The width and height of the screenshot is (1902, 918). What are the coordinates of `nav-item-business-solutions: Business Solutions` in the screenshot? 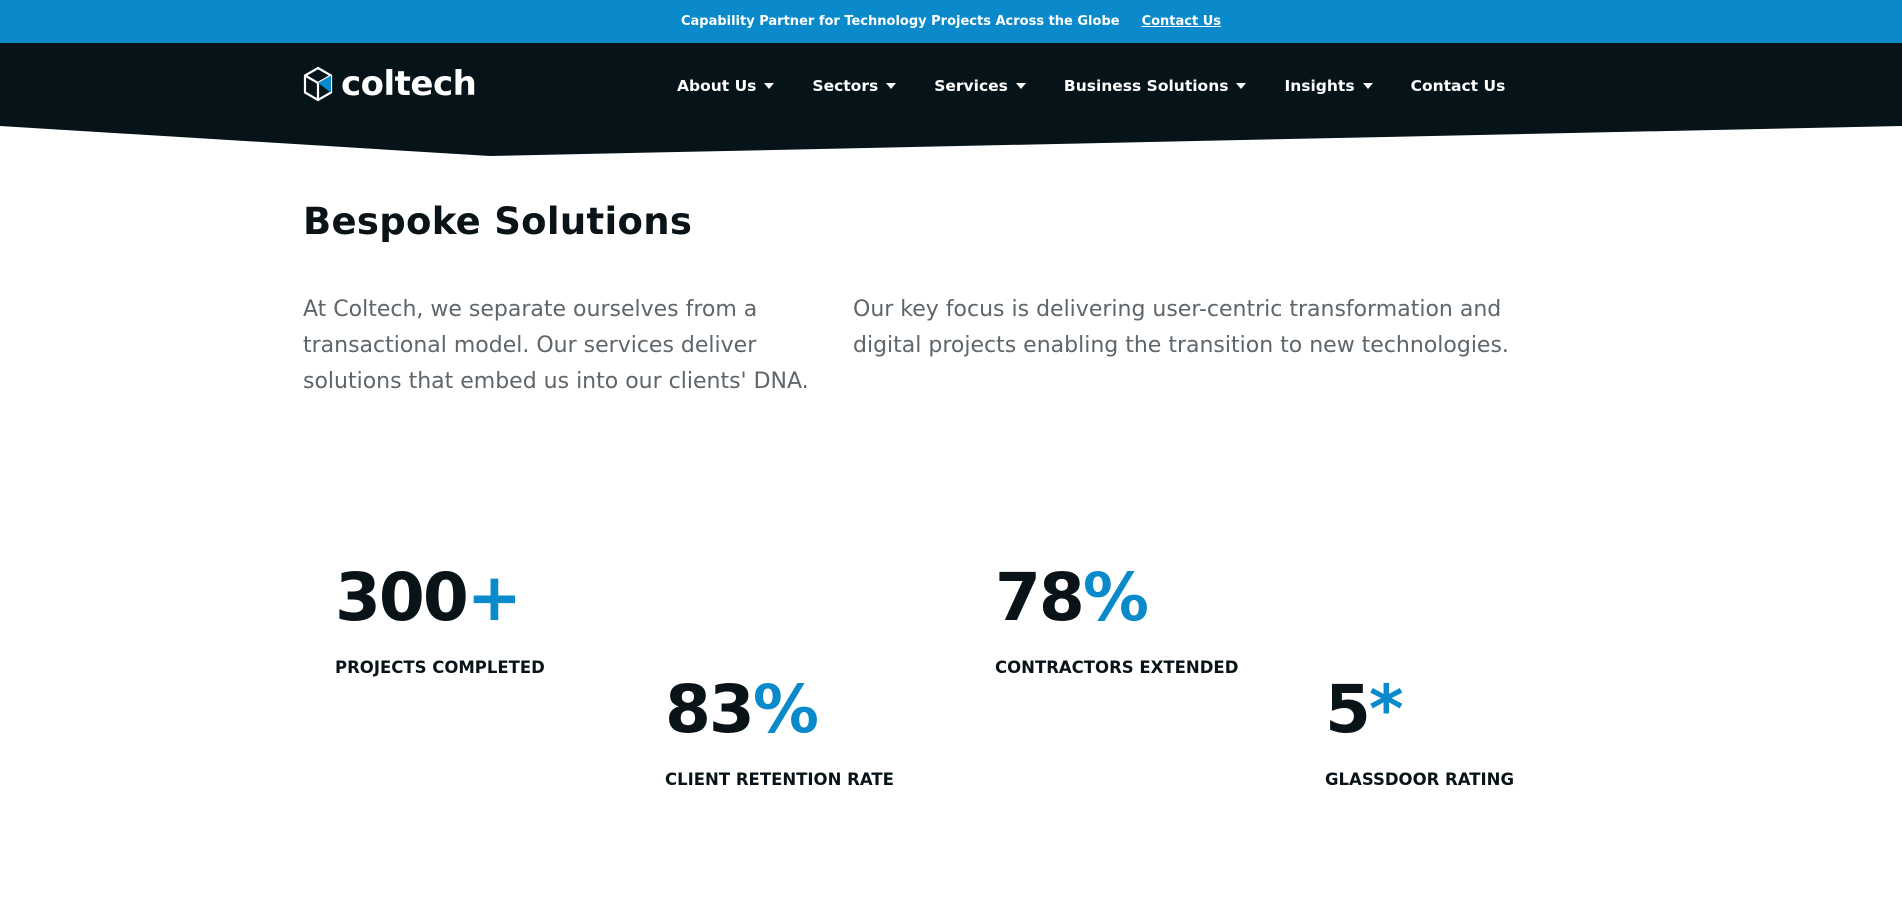 It's located at (1155, 86).